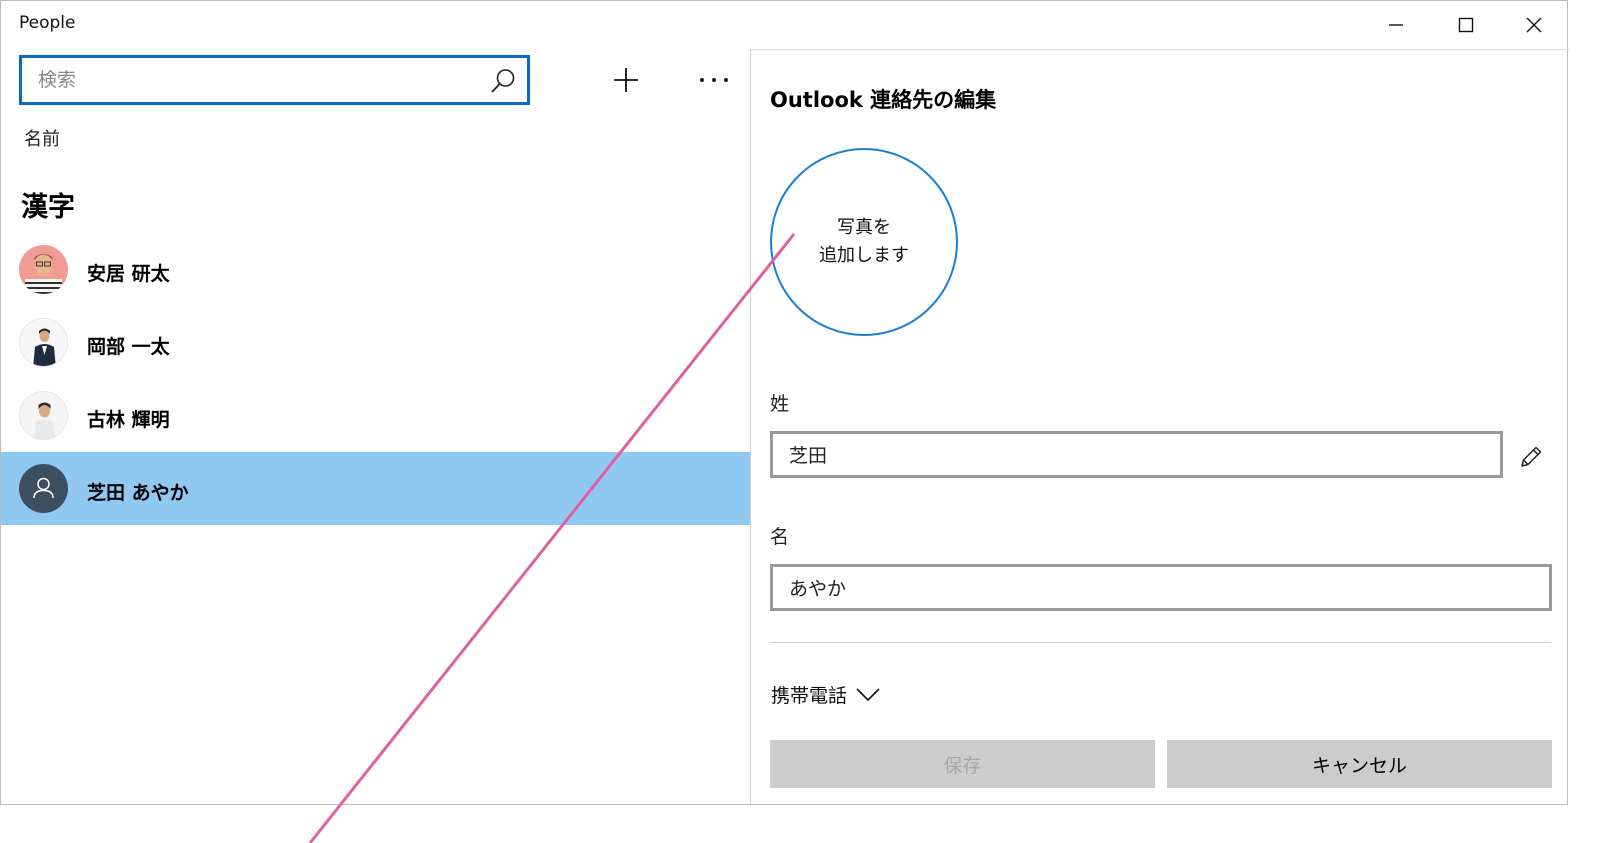 This screenshot has width=1600, height=843. I want to click on first-name-label: 名, so click(780, 537).